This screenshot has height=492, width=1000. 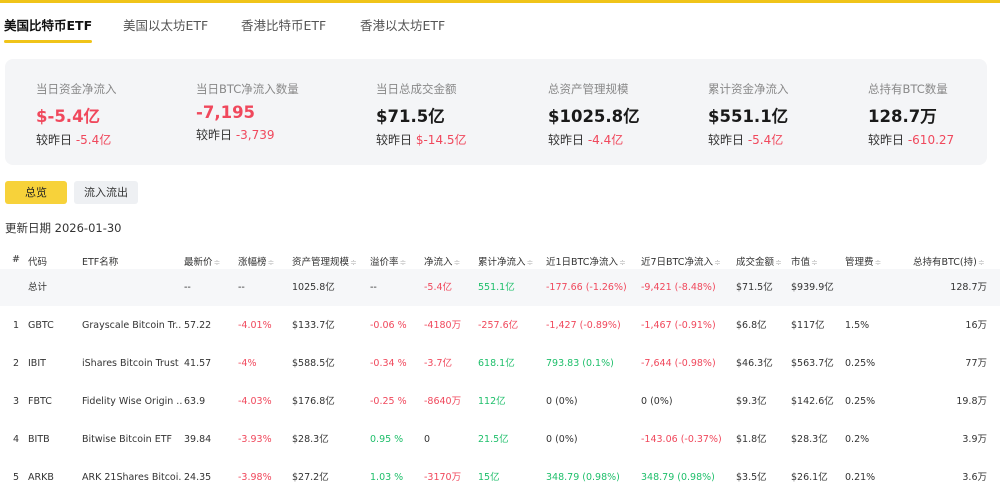 I want to click on cell-index: 2, so click(x=16, y=363).